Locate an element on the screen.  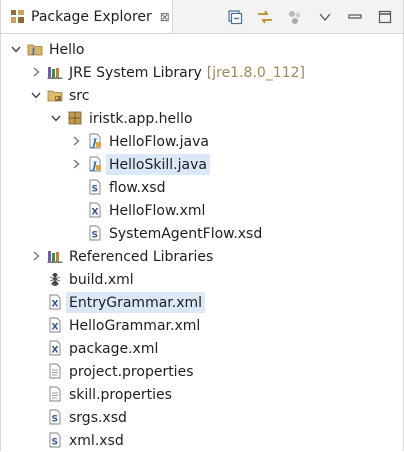
tree-item-hellogrammar-xml: X HelloGrammar.xml is located at coordinates (202, 325).